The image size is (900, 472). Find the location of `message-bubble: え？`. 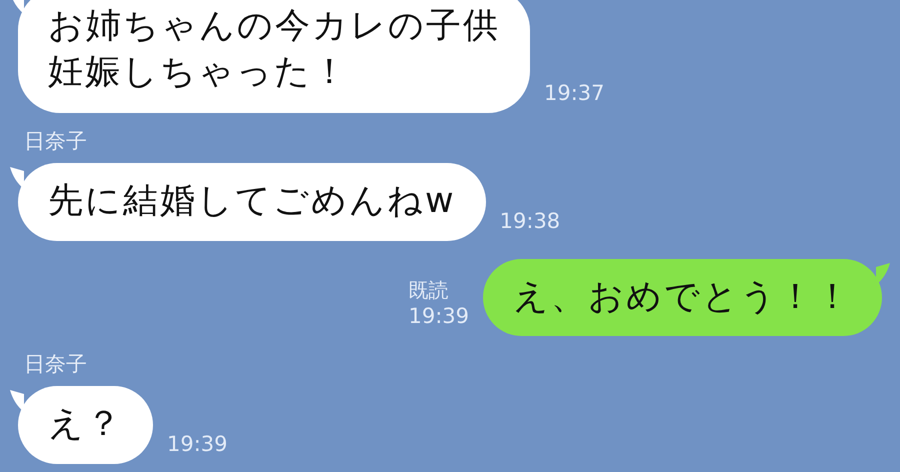

message-bubble: え？ is located at coordinates (85, 425).